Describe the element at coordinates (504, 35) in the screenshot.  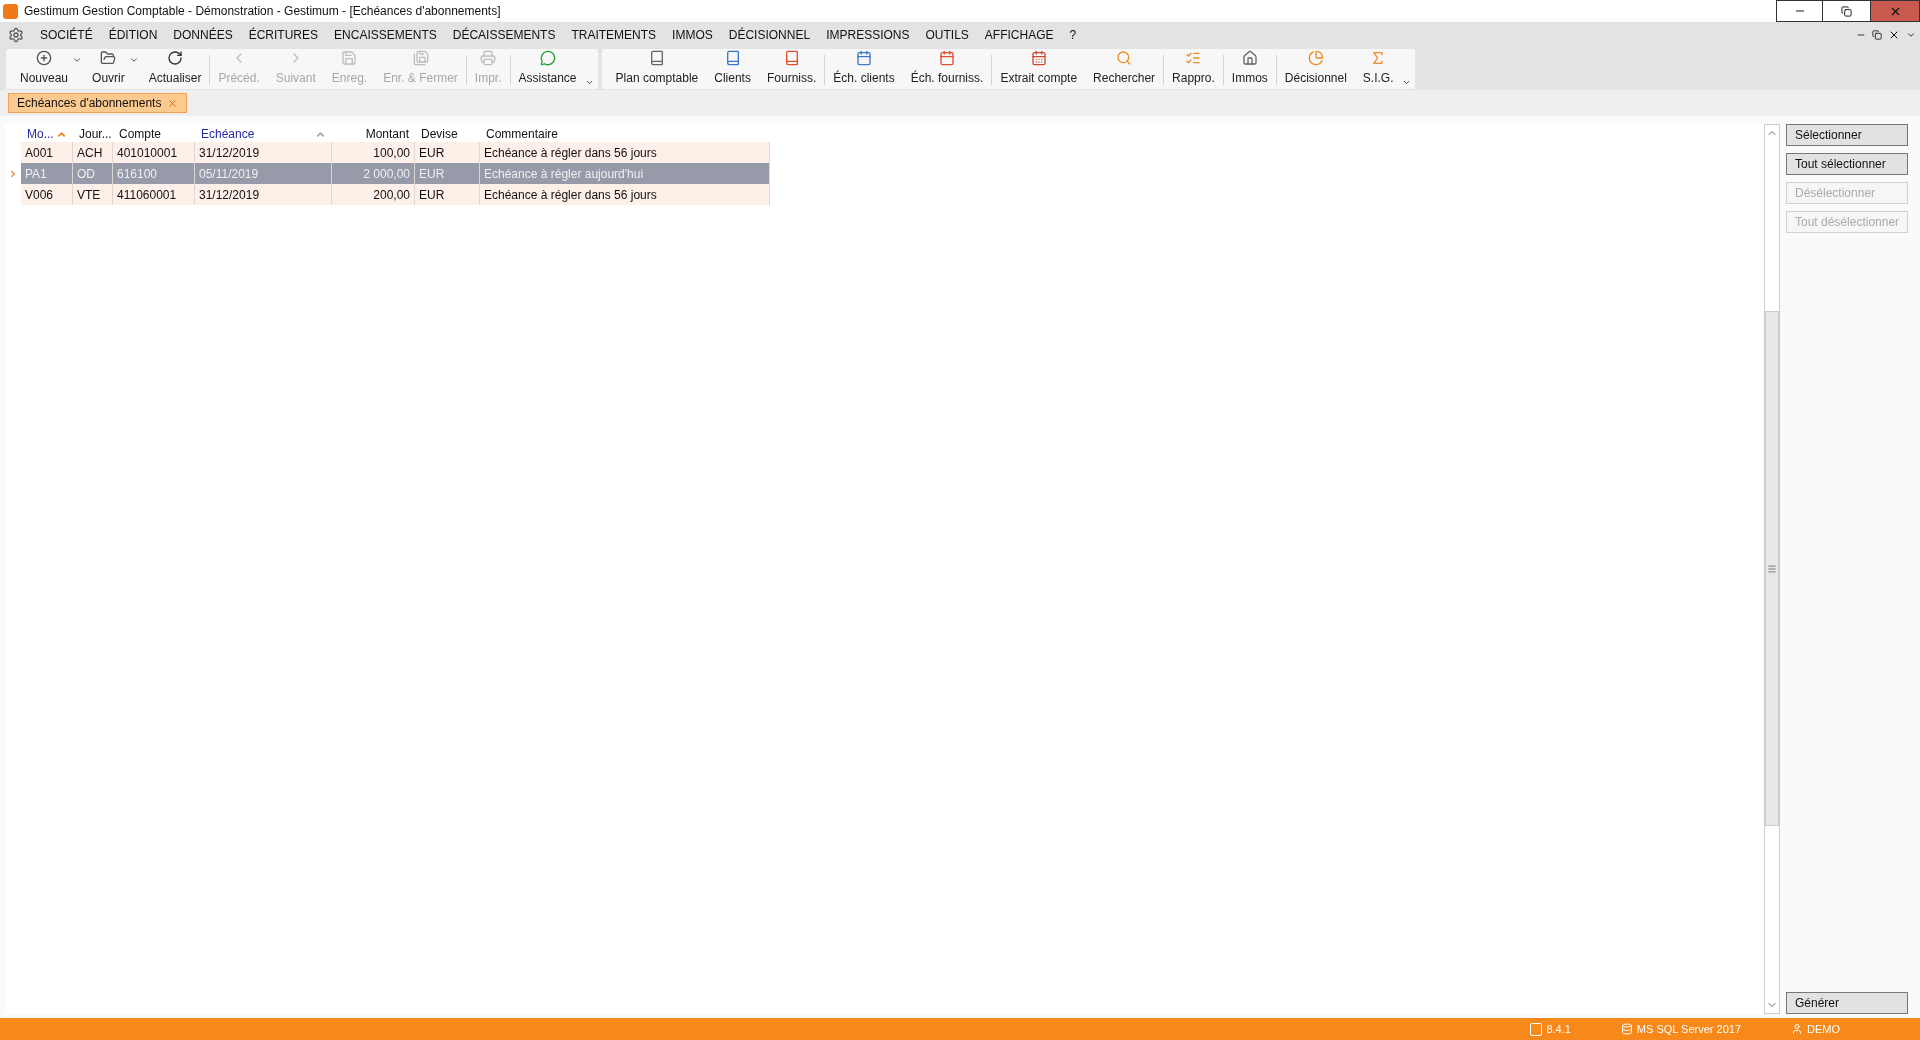
I see `menu-item: DÉCAISSEMENTS` at that location.